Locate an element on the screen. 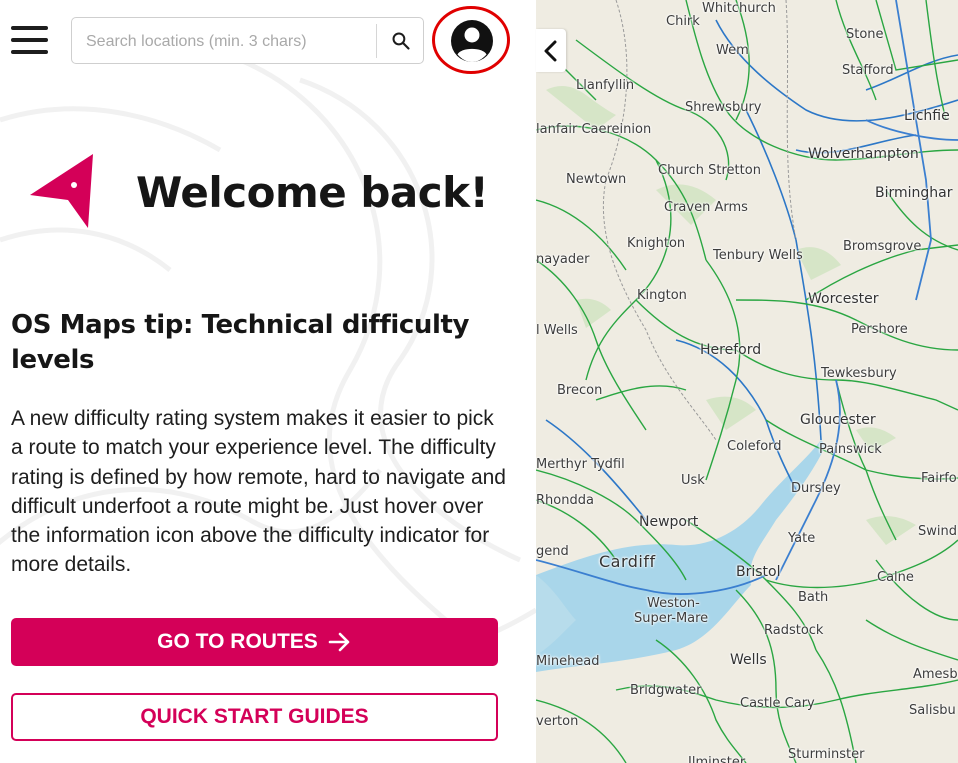 This screenshot has height=763, width=958. account-icon is located at coordinates (472, 41).